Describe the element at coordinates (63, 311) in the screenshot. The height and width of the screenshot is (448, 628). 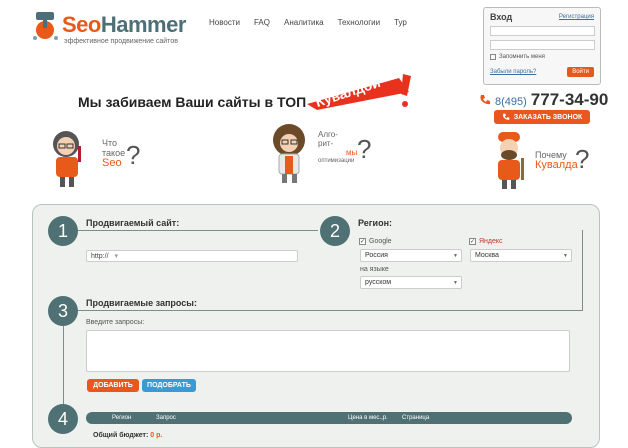
I see `step-3-badge: 3` at that location.